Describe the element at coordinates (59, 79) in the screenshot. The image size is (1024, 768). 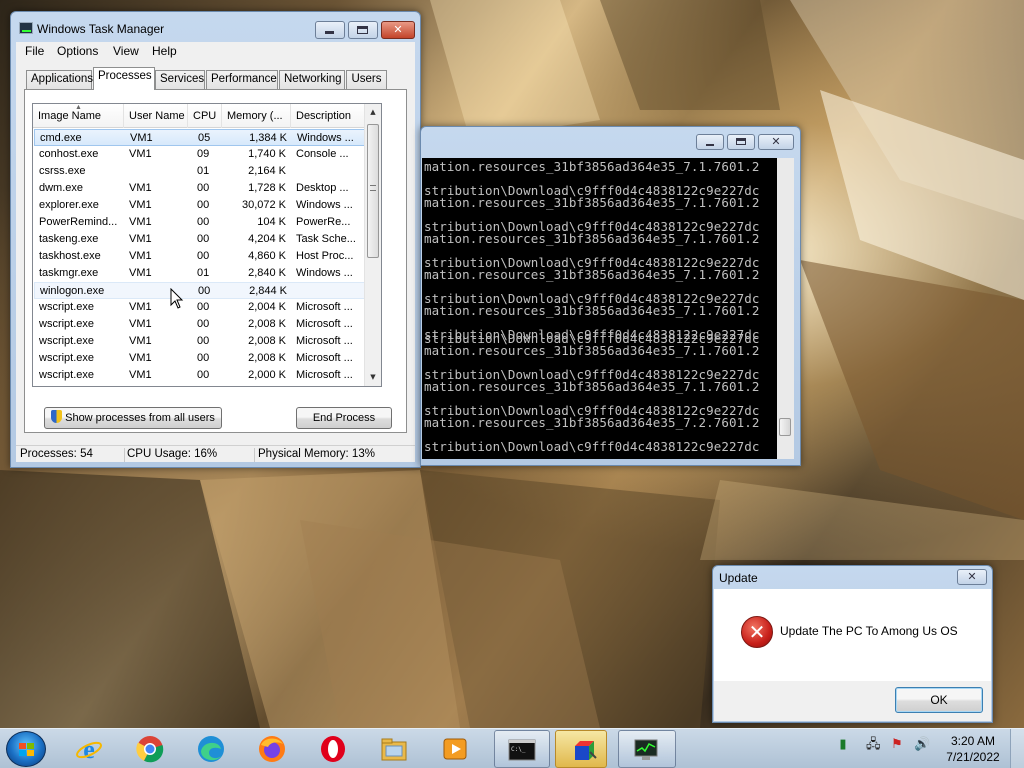
I see `tab-applications: Applications` at that location.